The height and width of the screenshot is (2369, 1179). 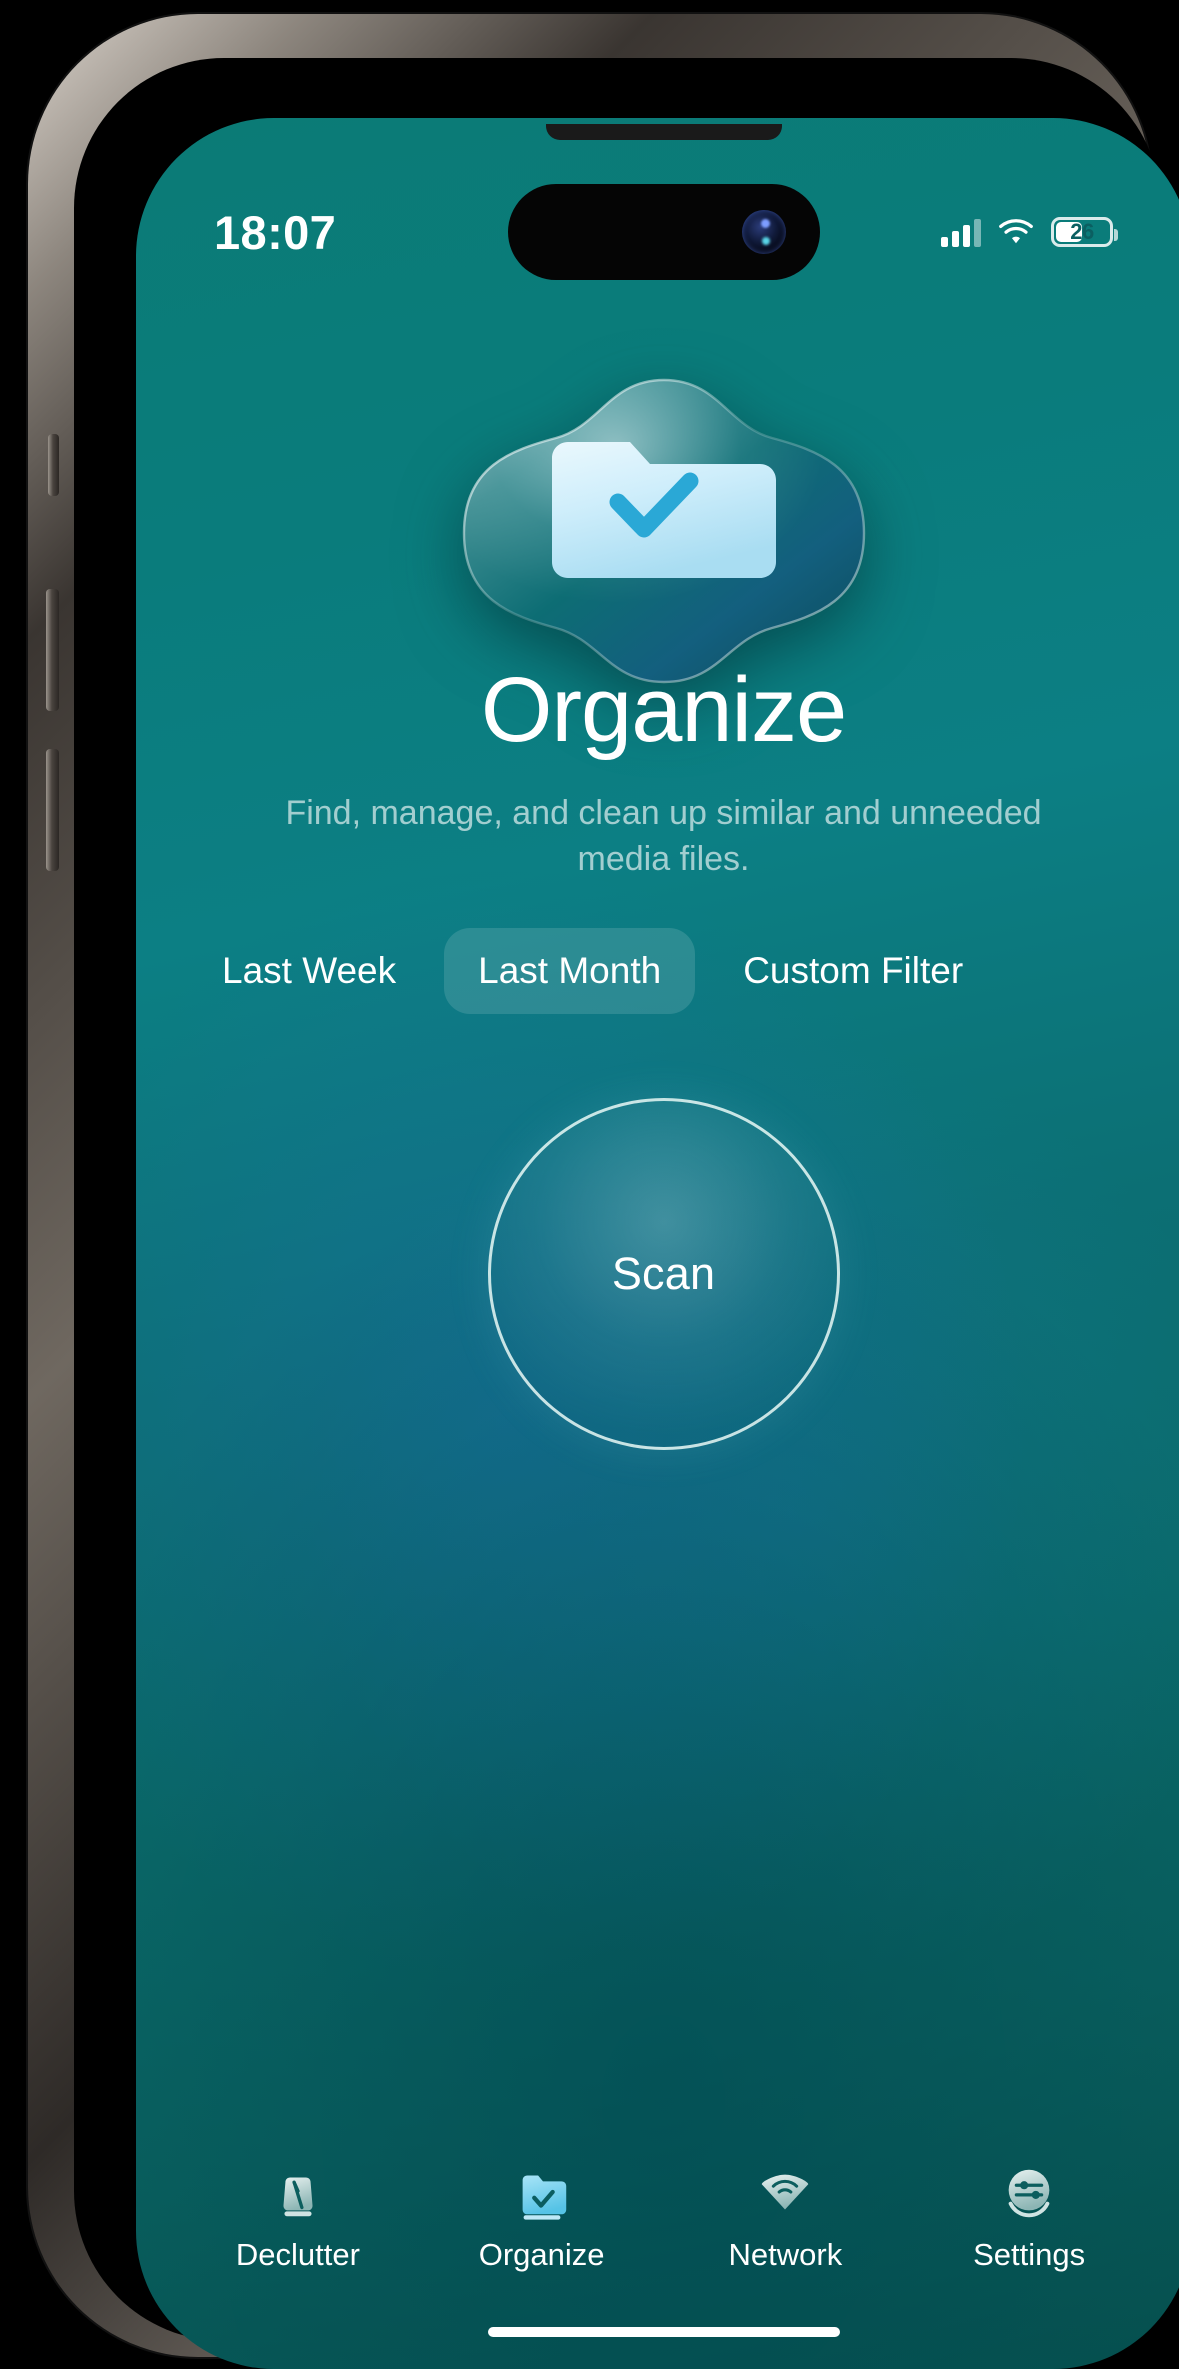 What do you see at coordinates (663, 2332) in the screenshot?
I see `home-indicator` at bounding box center [663, 2332].